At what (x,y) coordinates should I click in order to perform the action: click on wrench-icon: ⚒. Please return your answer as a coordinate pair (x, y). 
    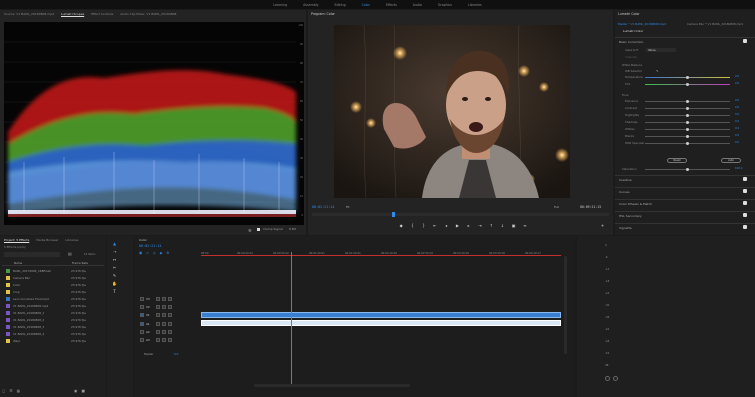
    Looking at the image, I should click on (250, 230).